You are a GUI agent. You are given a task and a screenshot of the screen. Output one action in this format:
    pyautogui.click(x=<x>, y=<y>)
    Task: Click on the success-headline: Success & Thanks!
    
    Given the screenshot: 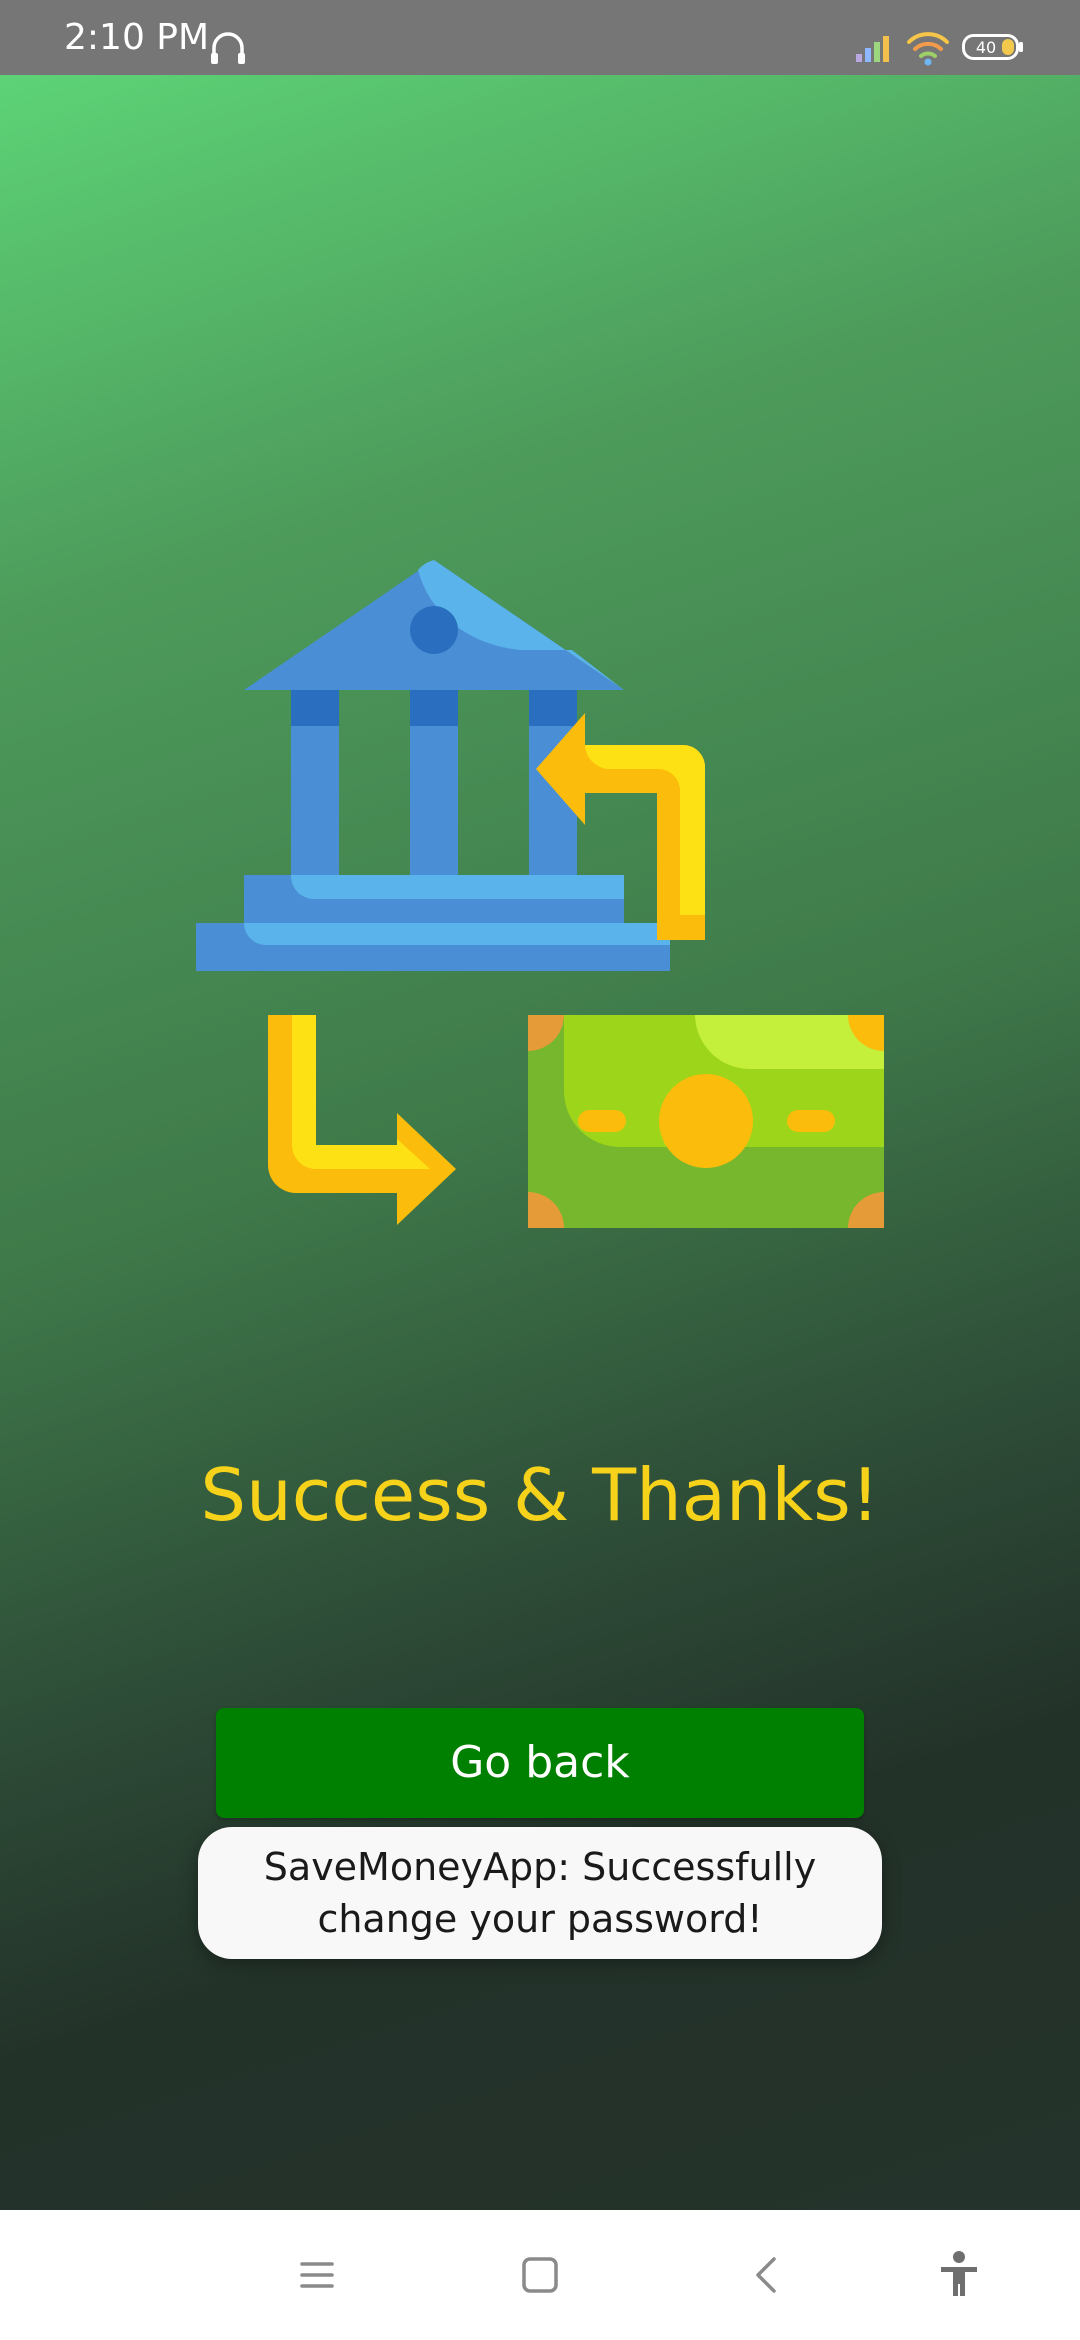 What is the action you would take?
    pyautogui.click(x=540, y=1495)
    